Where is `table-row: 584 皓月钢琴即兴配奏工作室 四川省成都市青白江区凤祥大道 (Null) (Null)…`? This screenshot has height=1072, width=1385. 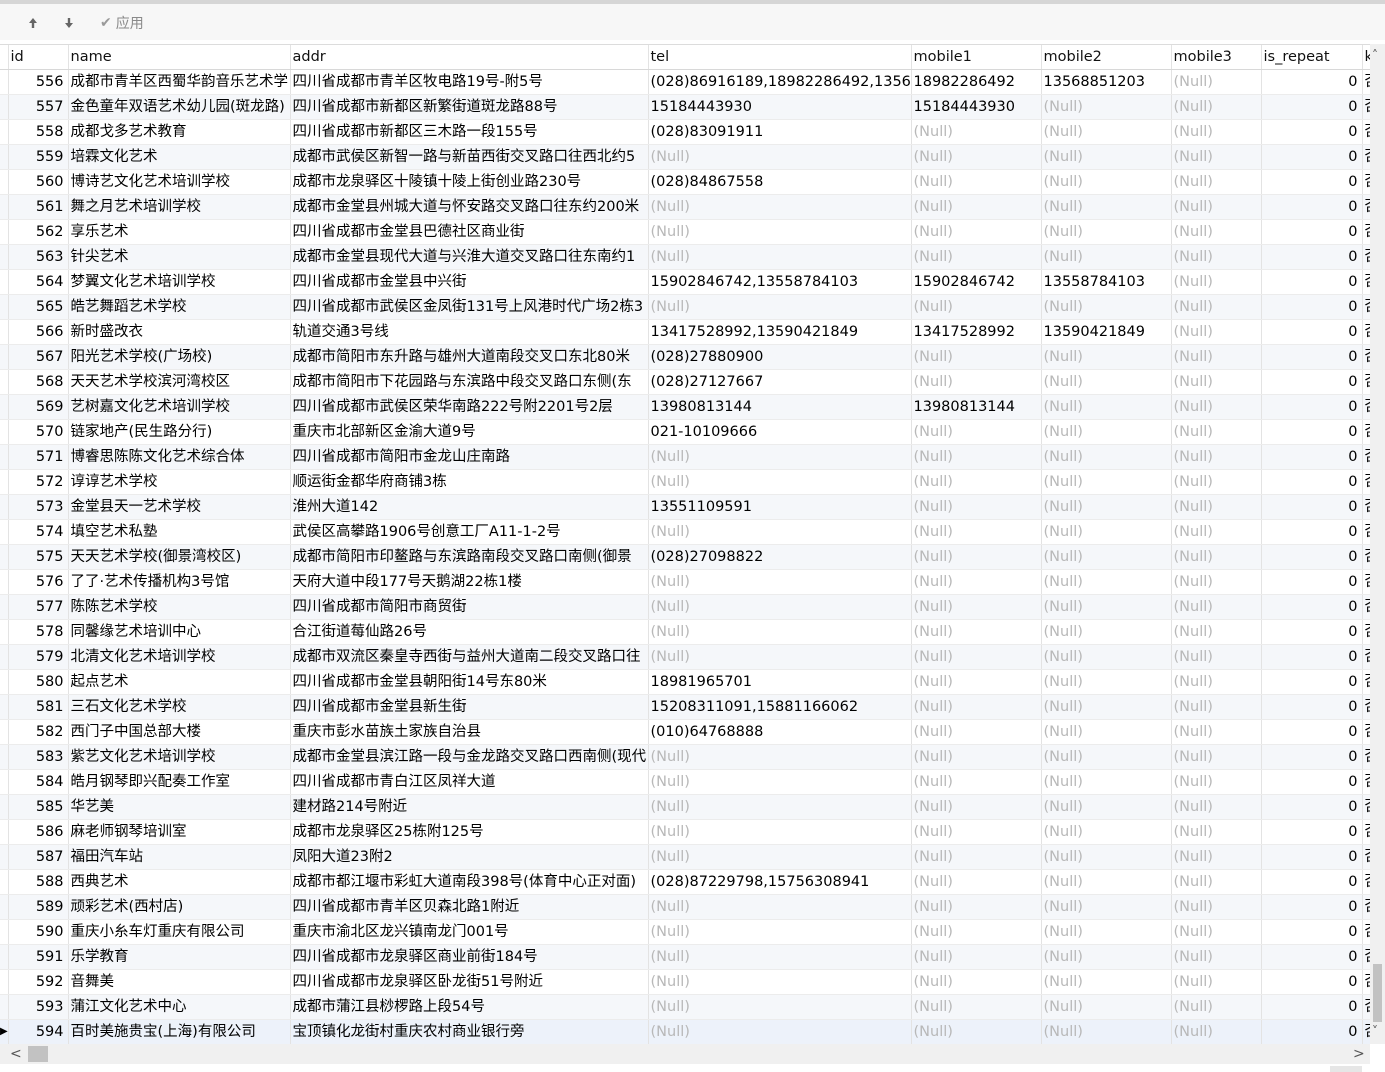
table-row: 584 皓月钢琴即兴配奏工作室 四川省成都市青白江区凤祥大道 (Null) (Null)… is located at coordinates (685, 782).